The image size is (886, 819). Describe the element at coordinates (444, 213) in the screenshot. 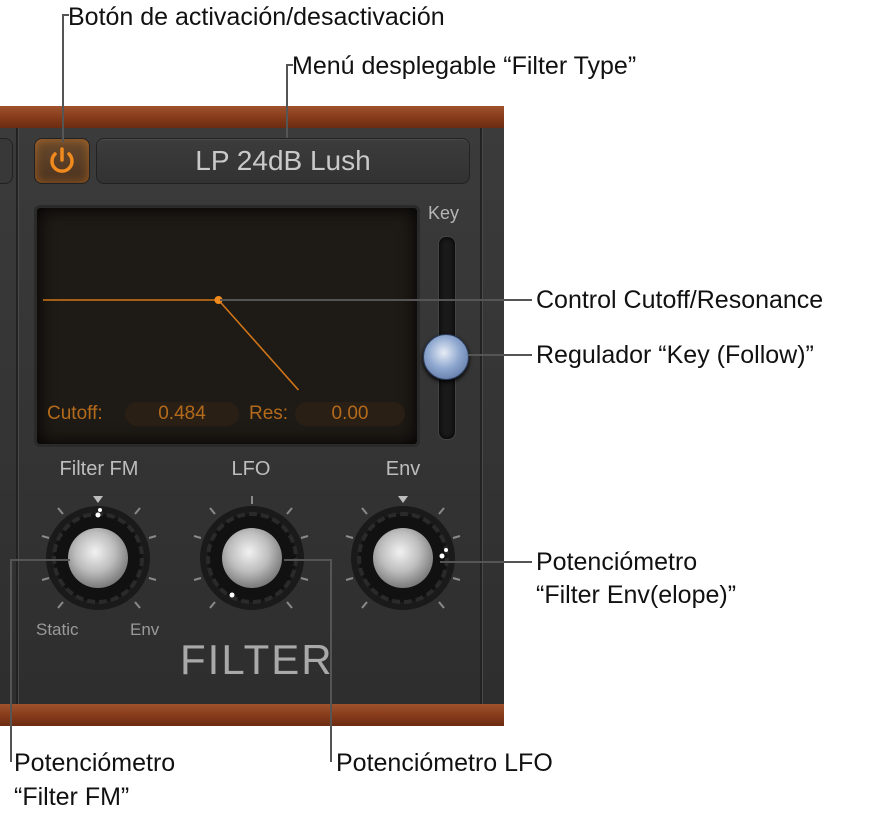

I see `key-label: Key` at that location.